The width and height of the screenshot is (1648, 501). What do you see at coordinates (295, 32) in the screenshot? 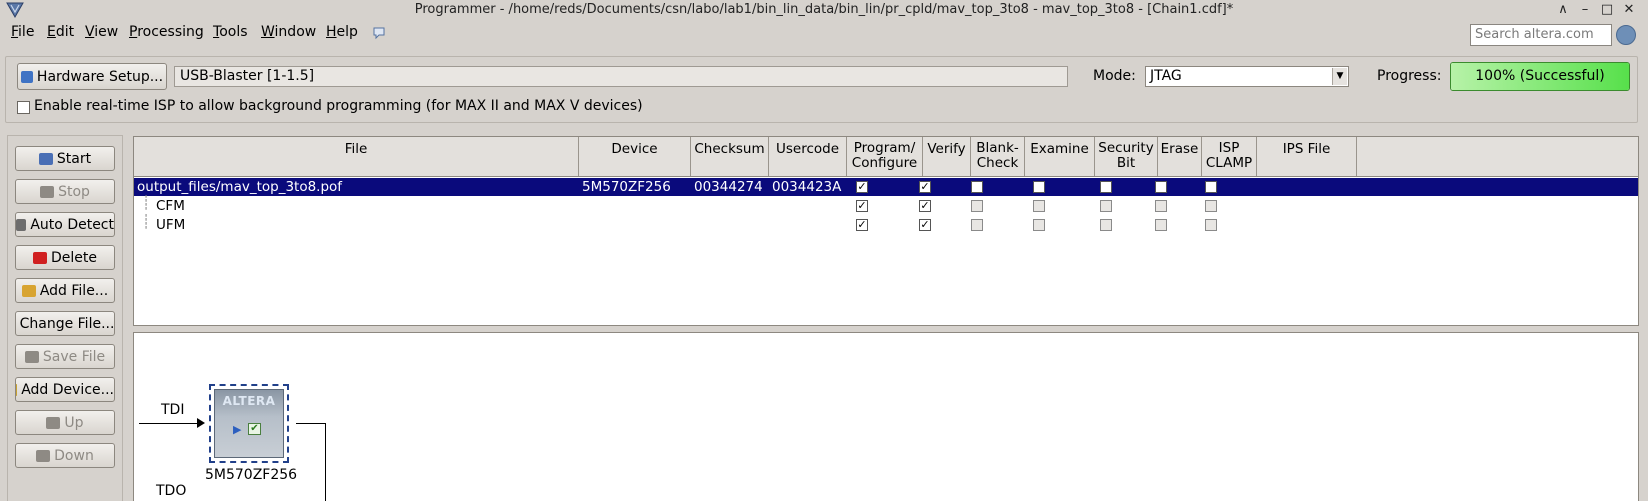
I see `menu-window-label: indow` at bounding box center [295, 32].